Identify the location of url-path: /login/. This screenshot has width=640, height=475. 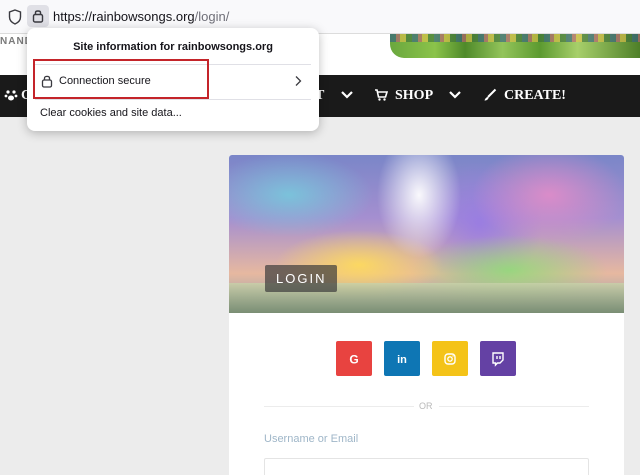
(212, 16).